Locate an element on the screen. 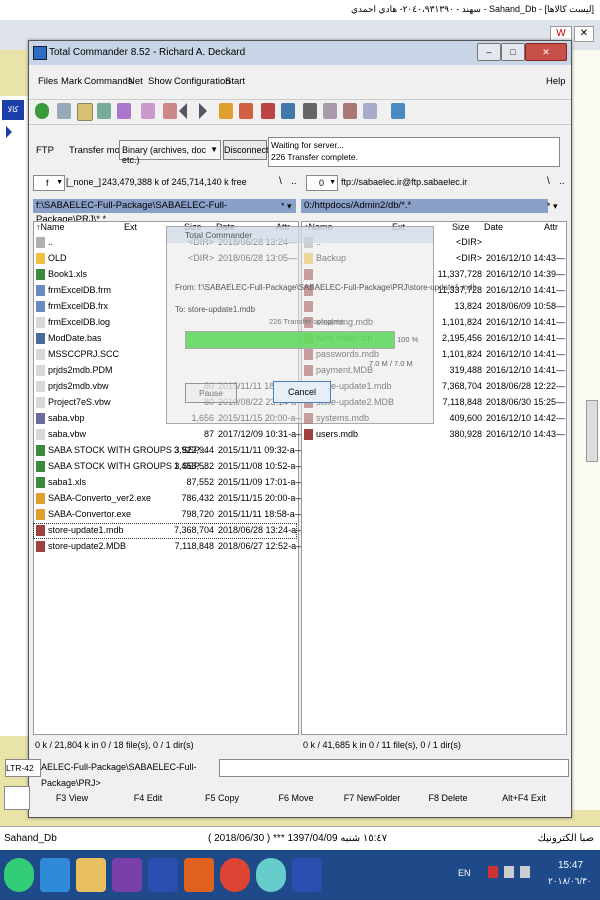 The width and height of the screenshot is (600, 900). command-input is located at coordinates (394, 768).